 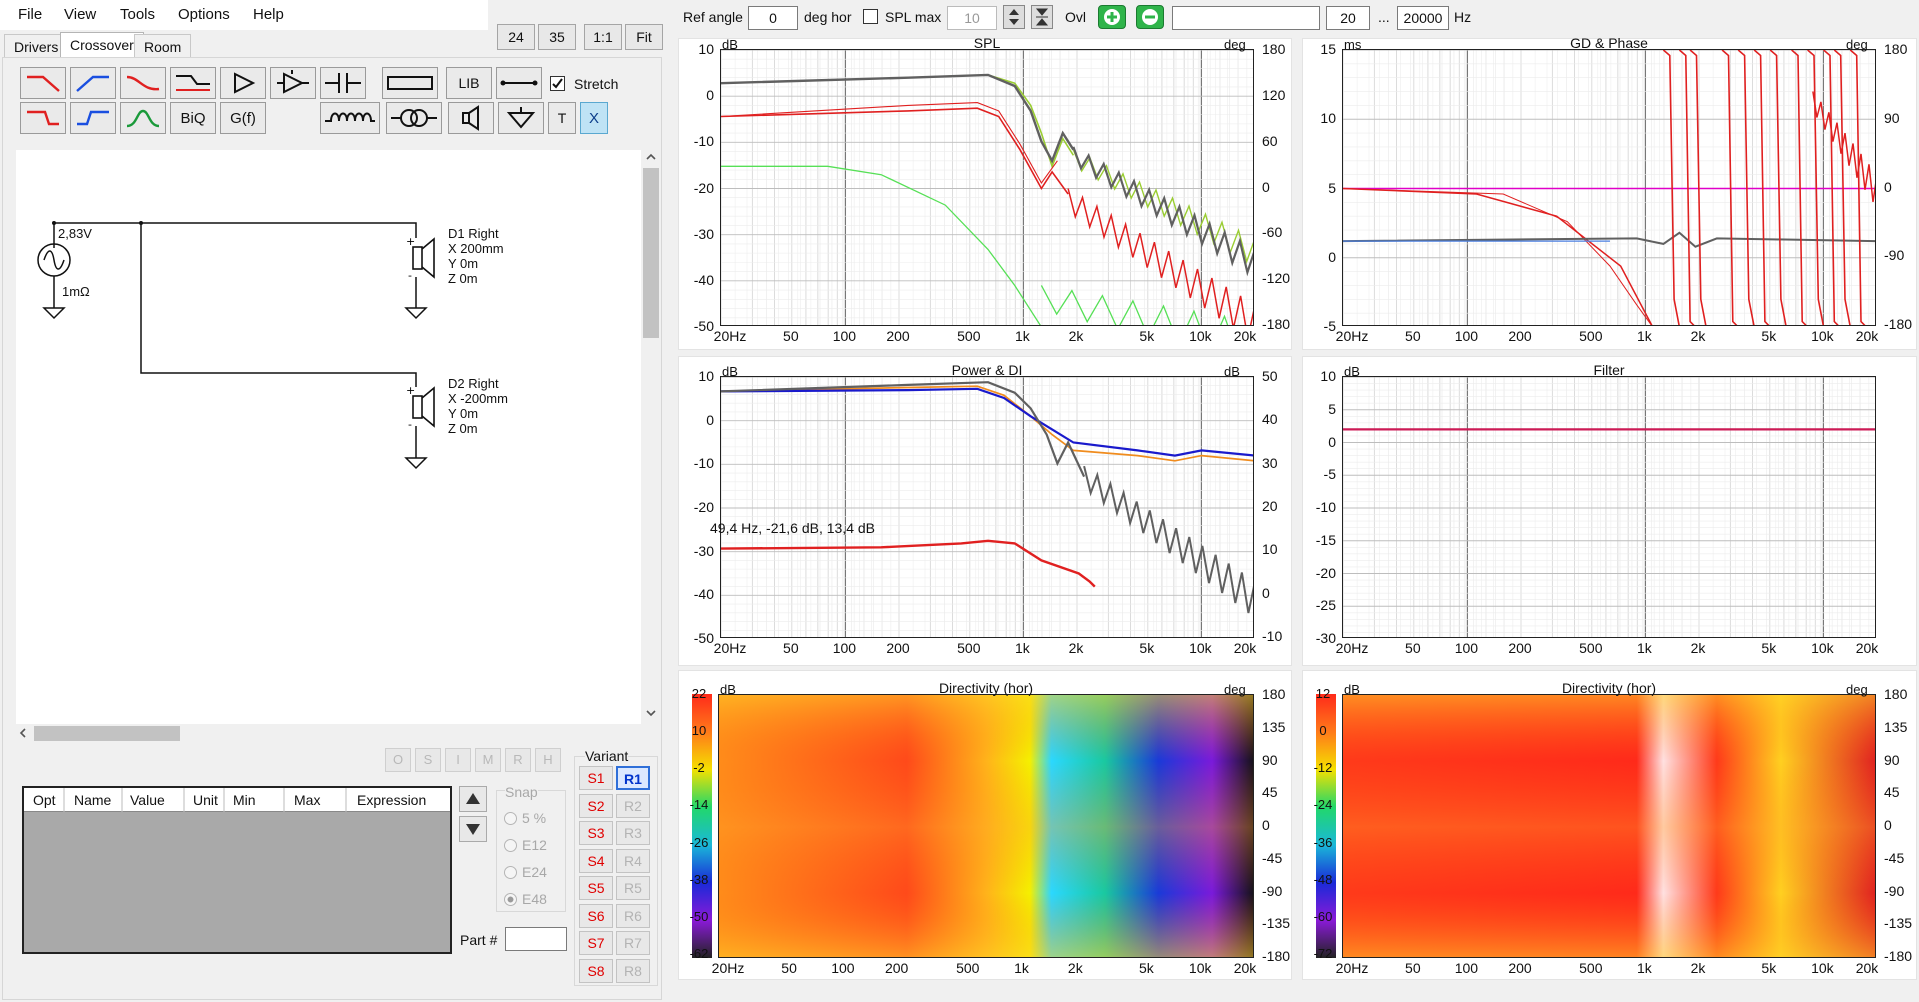 I want to click on dir1-x-tick: 10k, so click(x=1200, y=968).